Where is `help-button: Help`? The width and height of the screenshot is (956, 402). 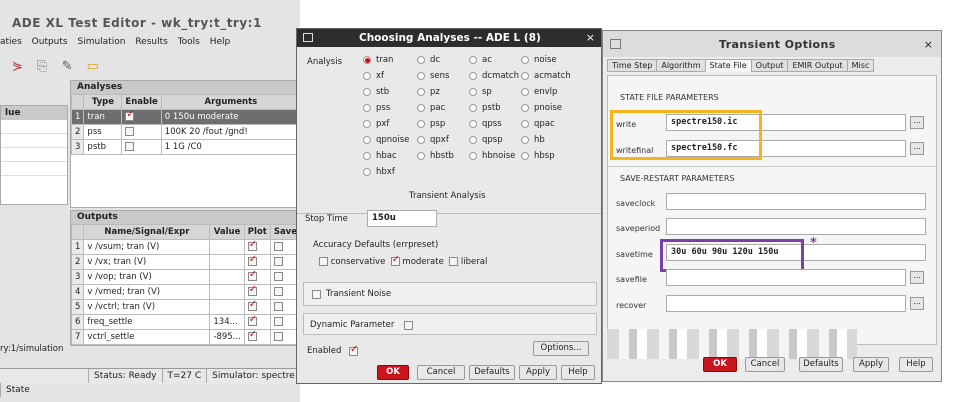 help-button: Help is located at coordinates (578, 372).